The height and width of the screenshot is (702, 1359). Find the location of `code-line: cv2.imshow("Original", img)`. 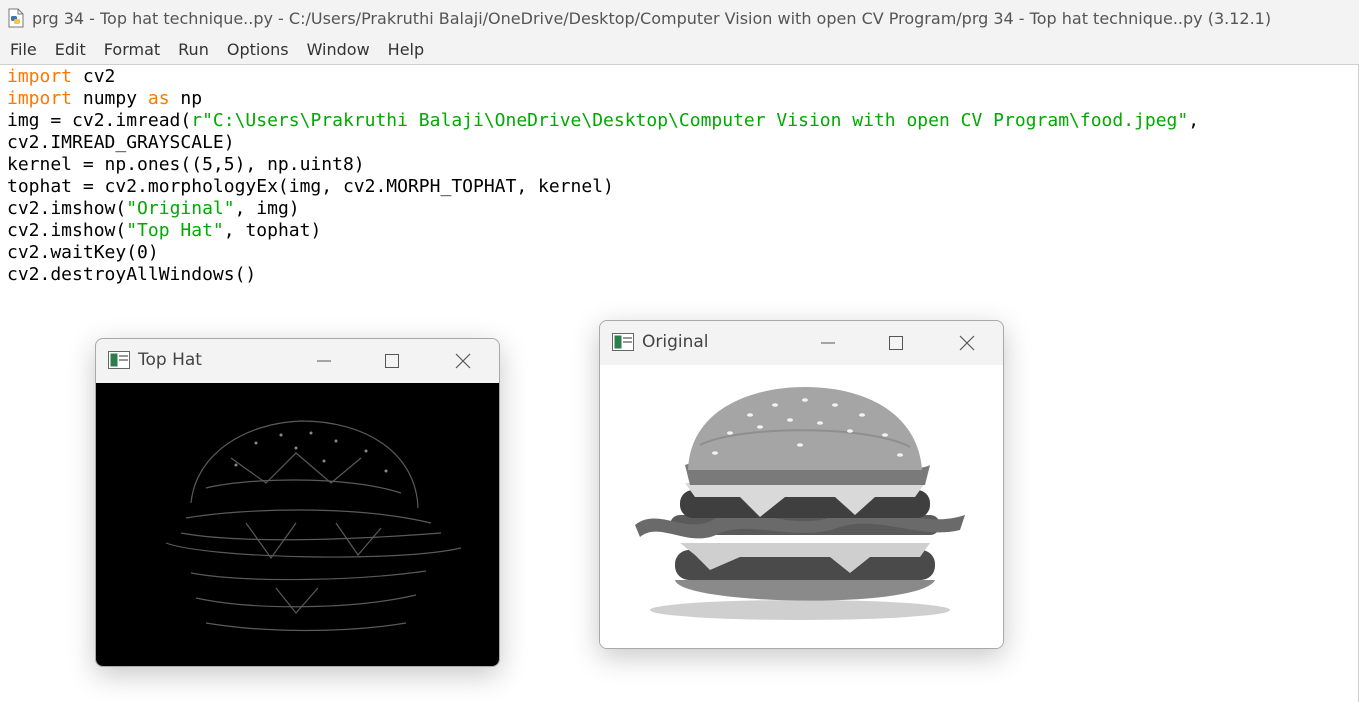

code-line: cv2.imshow("Original", img) is located at coordinates (603, 209).